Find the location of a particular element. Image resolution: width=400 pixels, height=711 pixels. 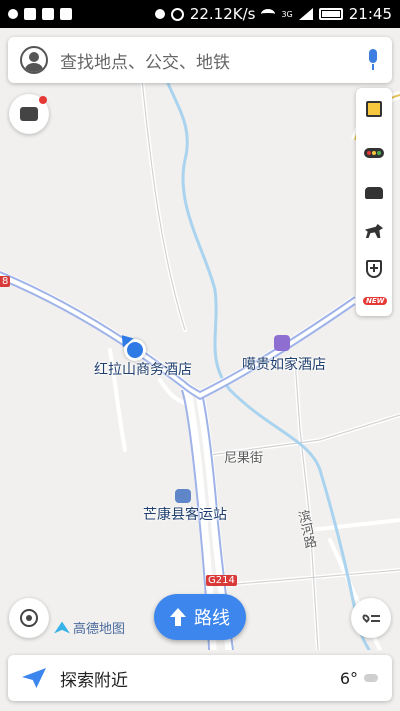

list-view-button is located at coordinates (371, 618).